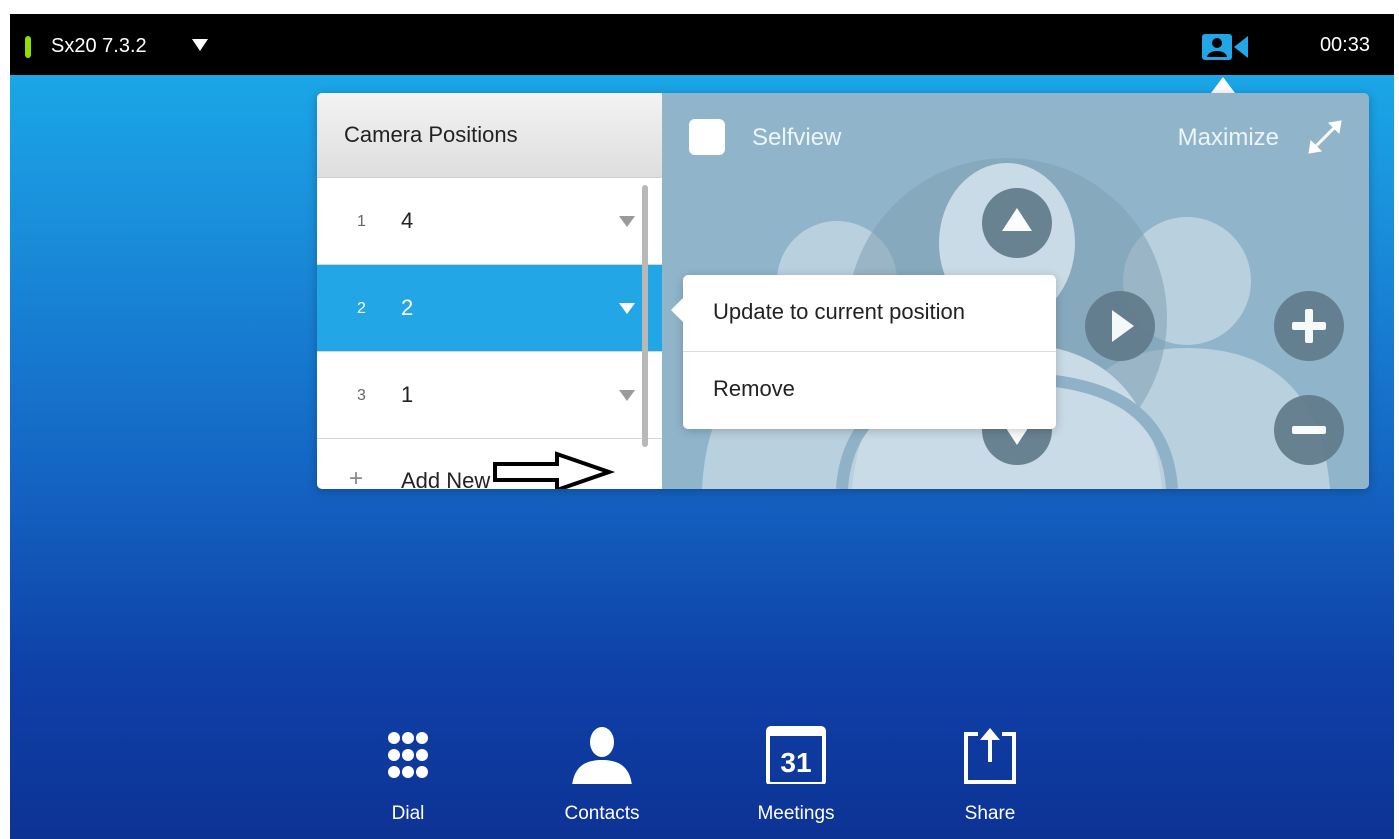 The image size is (1399, 839). I want to click on position-row-2: 2 2, so click(489, 377).